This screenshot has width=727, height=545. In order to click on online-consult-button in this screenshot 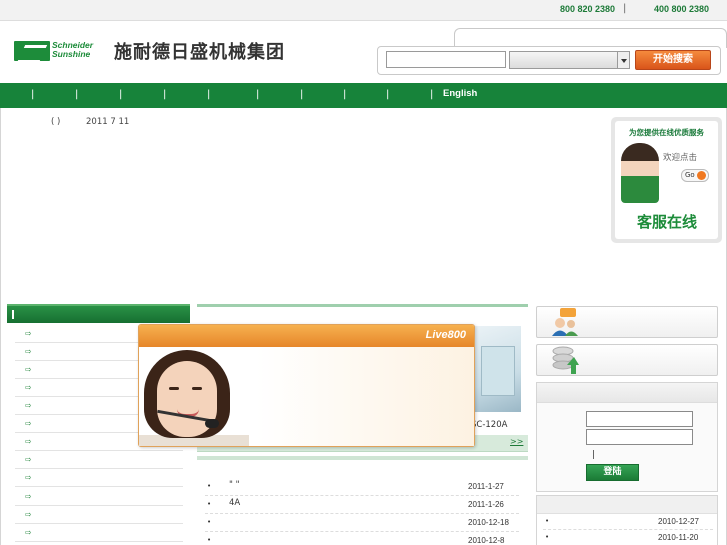, I will do `click(627, 322)`.